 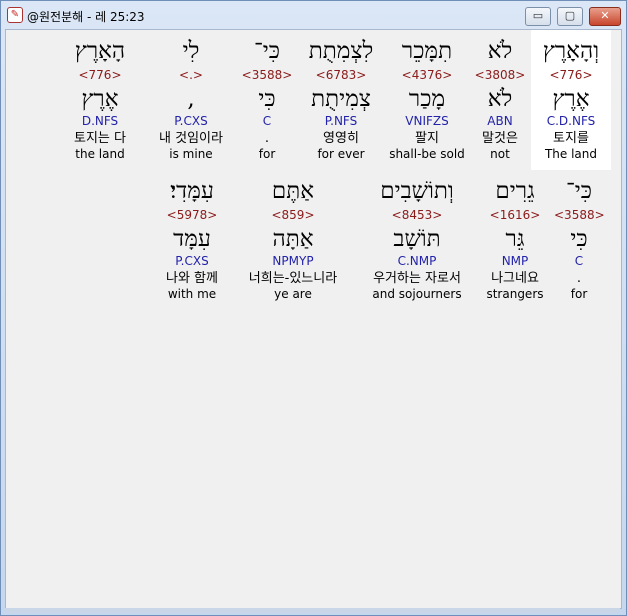 I want to click on word-column: גֵרִים <1616> גֵּר NMP 나그네요 strangers, so click(x=515, y=237).